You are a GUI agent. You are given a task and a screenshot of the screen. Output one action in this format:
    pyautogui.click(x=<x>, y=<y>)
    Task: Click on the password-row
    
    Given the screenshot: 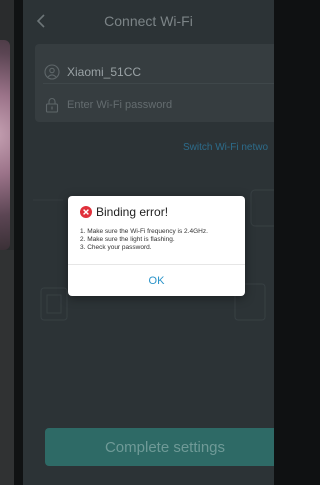 What is the action you would take?
    pyautogui.click(x=154, y=105)
    